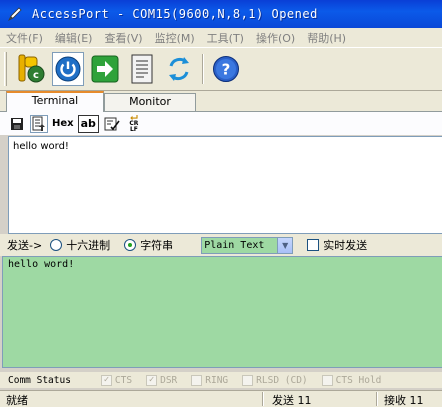  What do you see at coordinates (169, 380) in the screenshot?
I see `signal-dsr-label: DSR` at bounding box center [169, 380].